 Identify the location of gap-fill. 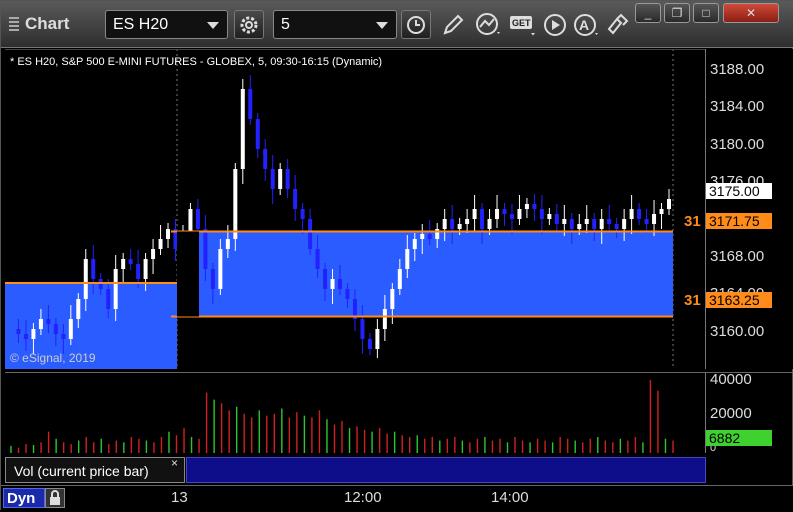
(188, 274).